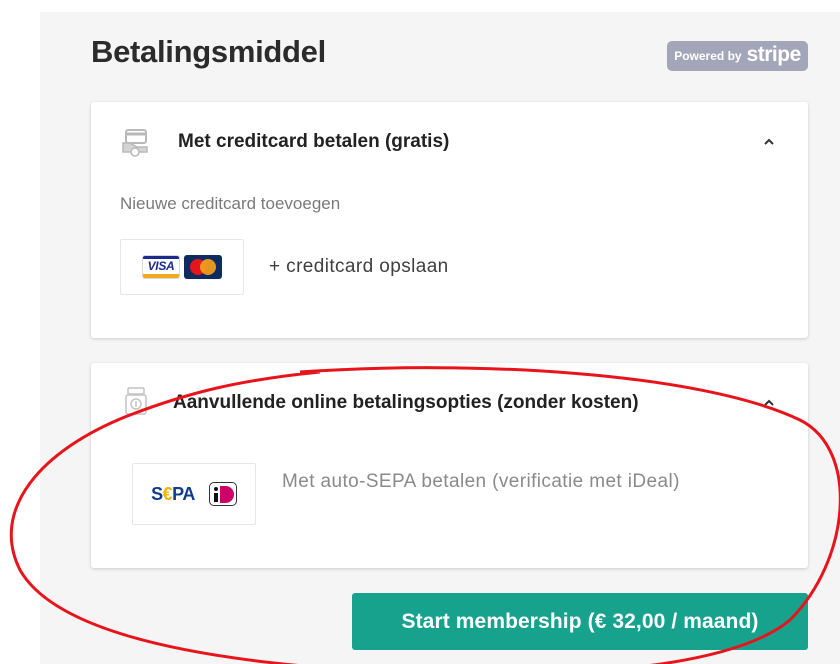  I want to click on mastercard-logo, so click(203, 267).